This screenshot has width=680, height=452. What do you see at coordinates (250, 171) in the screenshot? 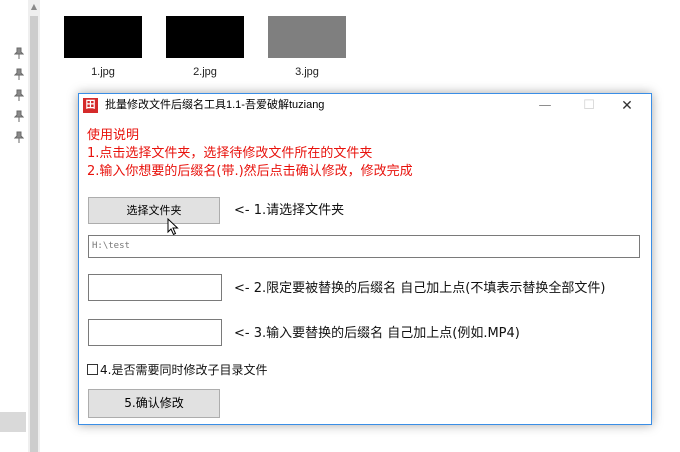
I see `instructions-line-2: 2.输入你想要的后缀名(带.)然后点击确认修改，修改完成` at bounding box center [250, 171].